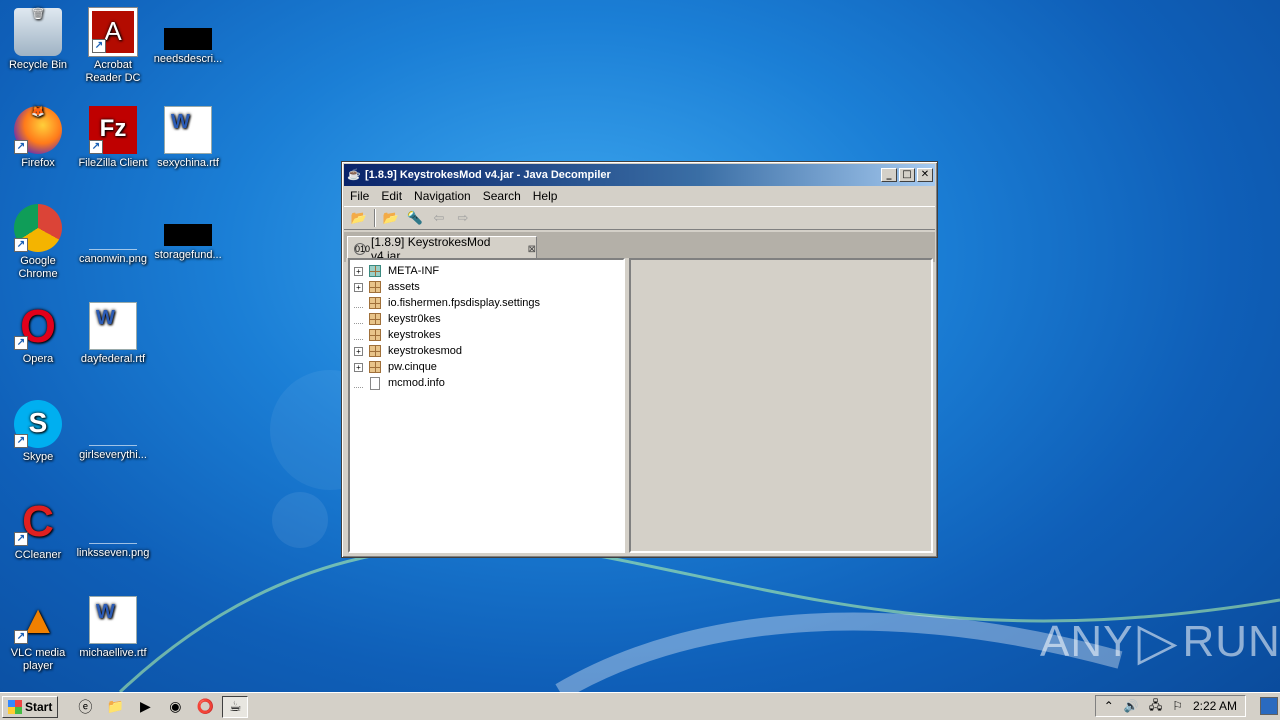 This screenshot has width=1280, height=720. I want to click on forward-arrow-icon: ⇨, so click(463, 218).